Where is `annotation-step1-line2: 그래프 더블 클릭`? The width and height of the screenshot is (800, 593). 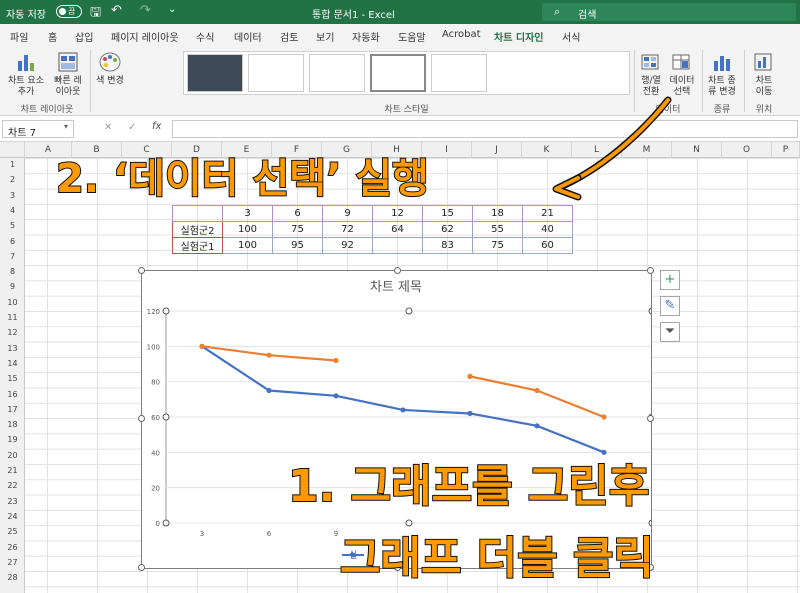 annotation-step1-line2: 그래프 더블 클릭 is located at coordinates (497, 558).